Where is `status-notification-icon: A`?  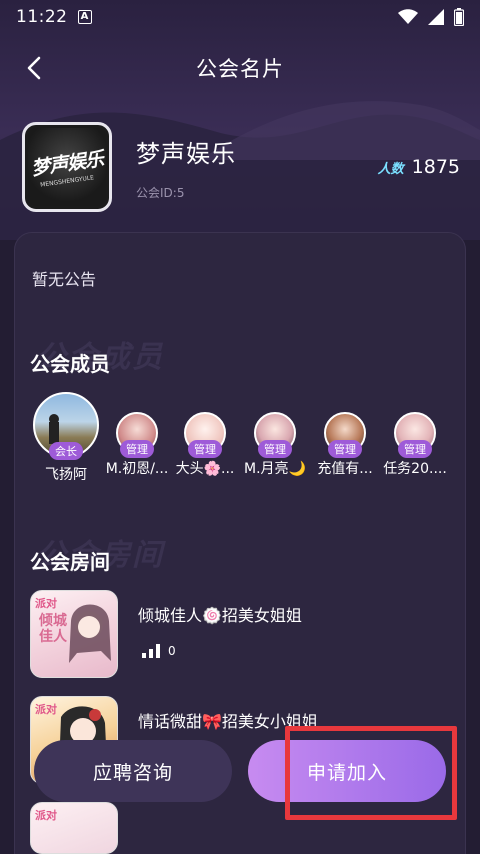 status-notification-icon: A is located at coordinates (84, 17).